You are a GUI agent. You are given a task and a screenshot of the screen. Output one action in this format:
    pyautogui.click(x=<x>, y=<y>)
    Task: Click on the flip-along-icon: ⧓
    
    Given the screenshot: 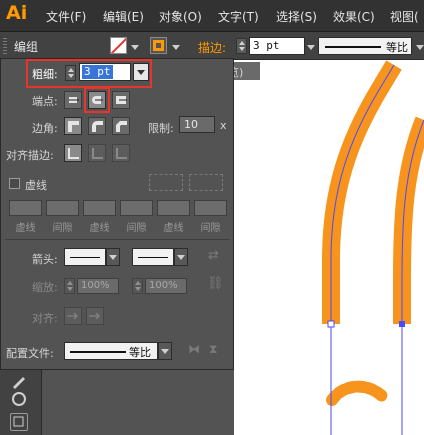 What is the action you would take?
    pyautogui.click(x=194, y=349)
    